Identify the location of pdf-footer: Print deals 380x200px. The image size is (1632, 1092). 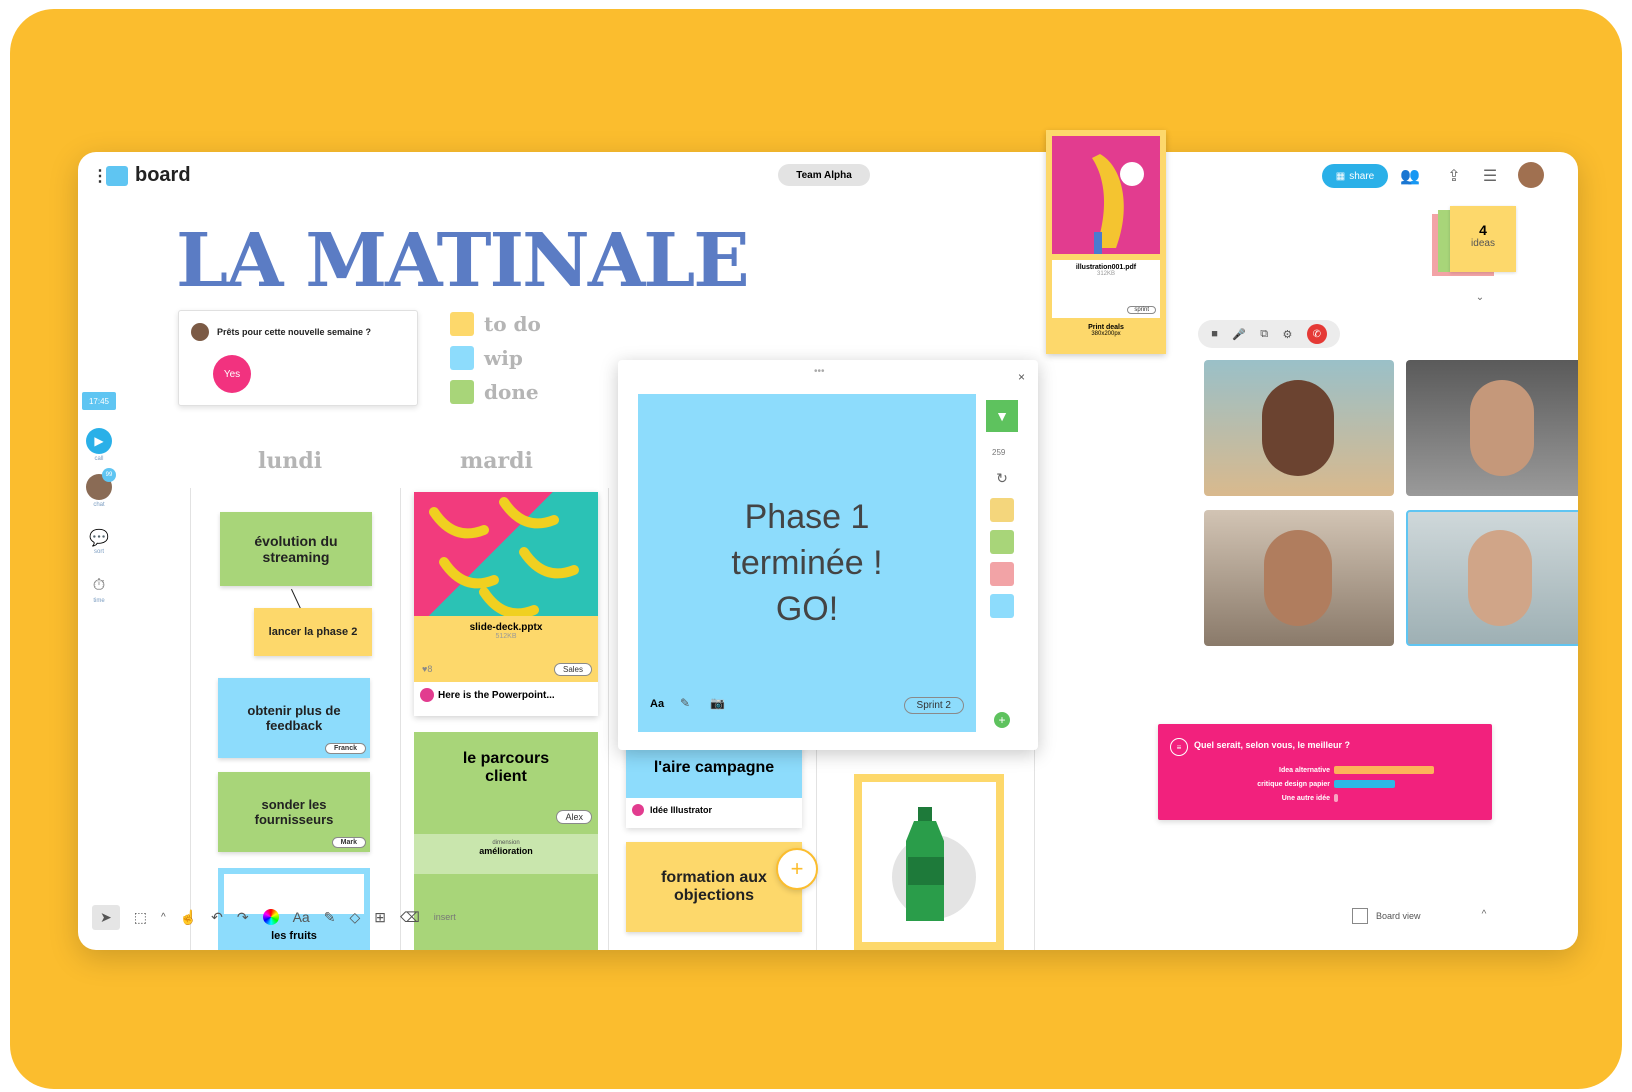
(1106, 327).